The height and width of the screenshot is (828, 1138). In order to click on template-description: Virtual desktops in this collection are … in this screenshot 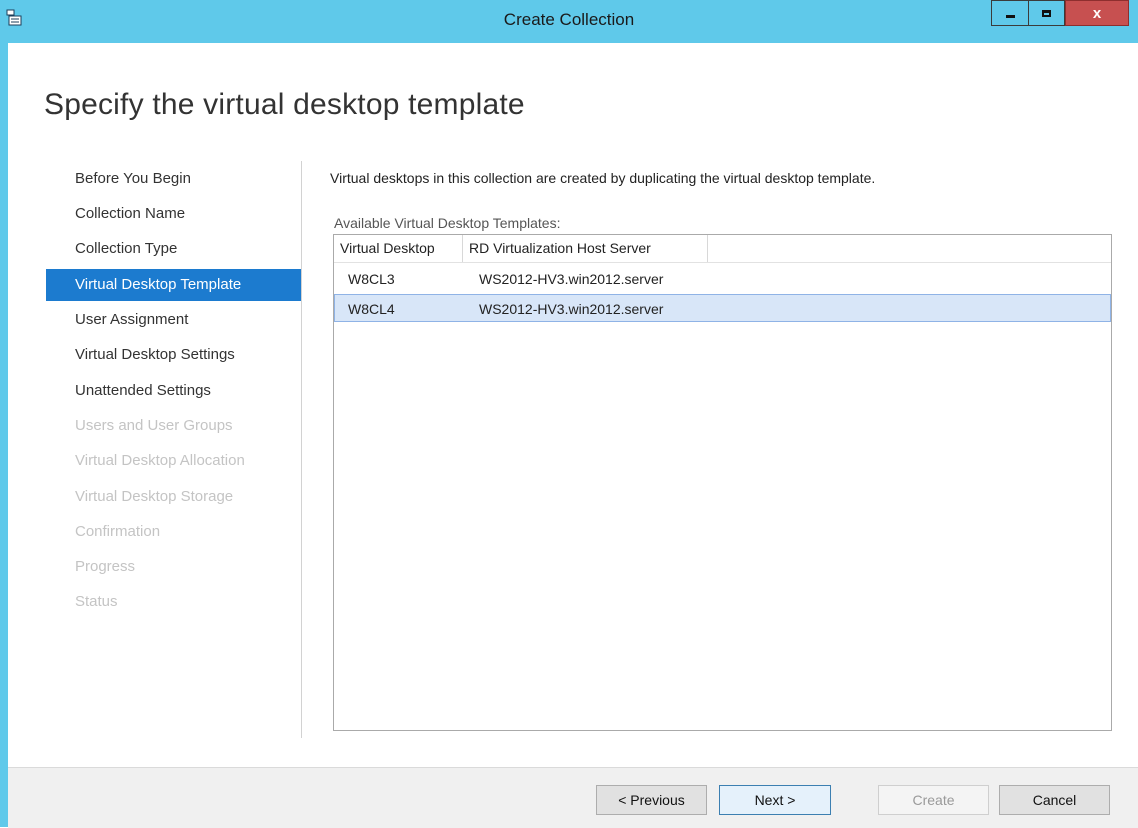, I will do `click(603, 178)`.